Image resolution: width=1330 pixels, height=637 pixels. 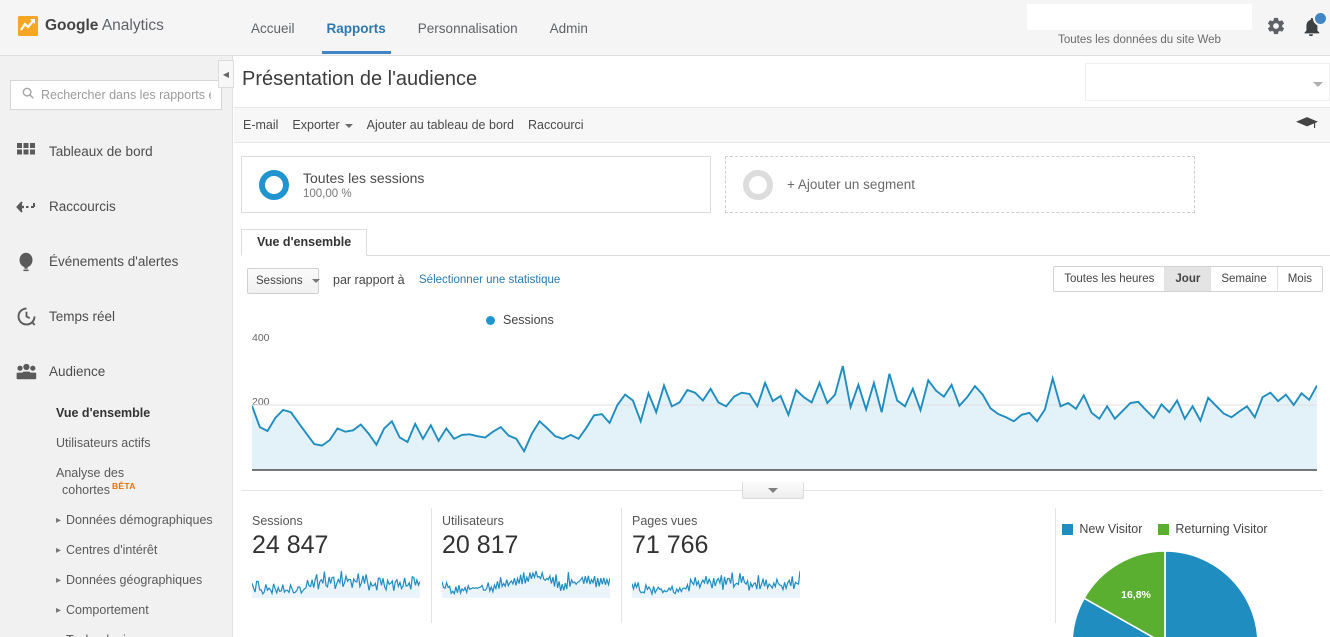 I want to click on sidebar-label: Audience, so click(x=77, y=371).